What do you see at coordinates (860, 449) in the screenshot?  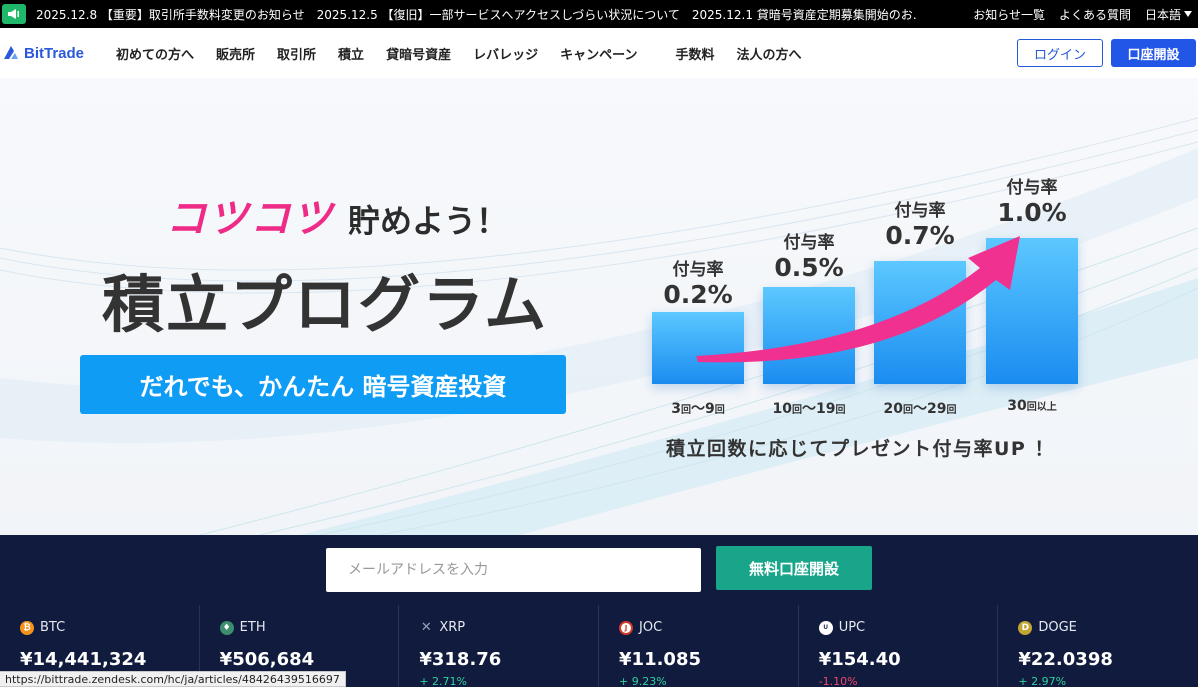 I see `bonus-note: 積立回数に応じてプレゼント付与率UP ！` at bounding box center [860, 449].